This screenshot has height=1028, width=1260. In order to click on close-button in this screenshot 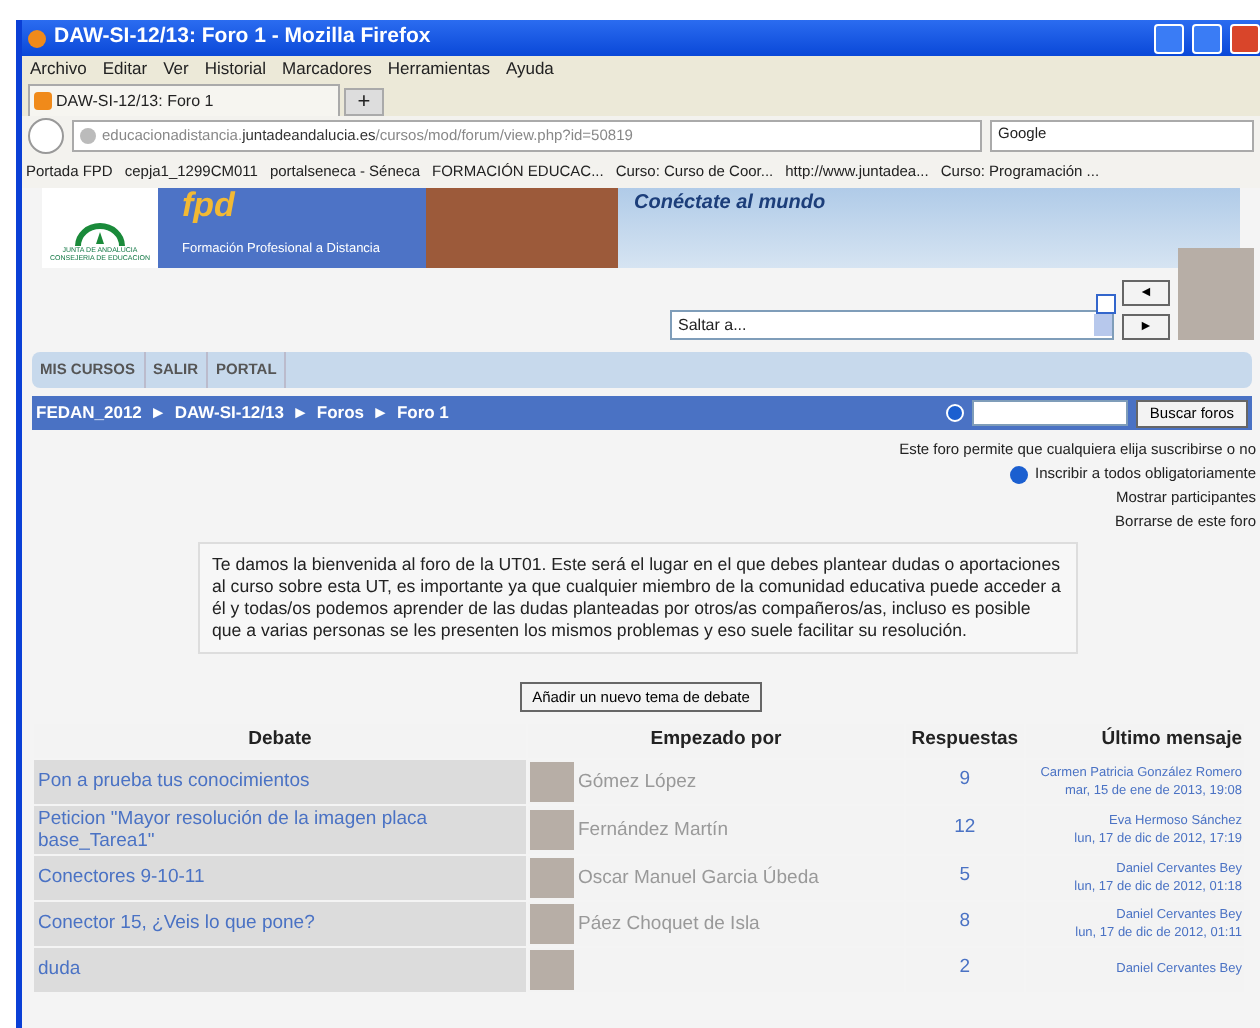, I will do `click(1245, 38)`.